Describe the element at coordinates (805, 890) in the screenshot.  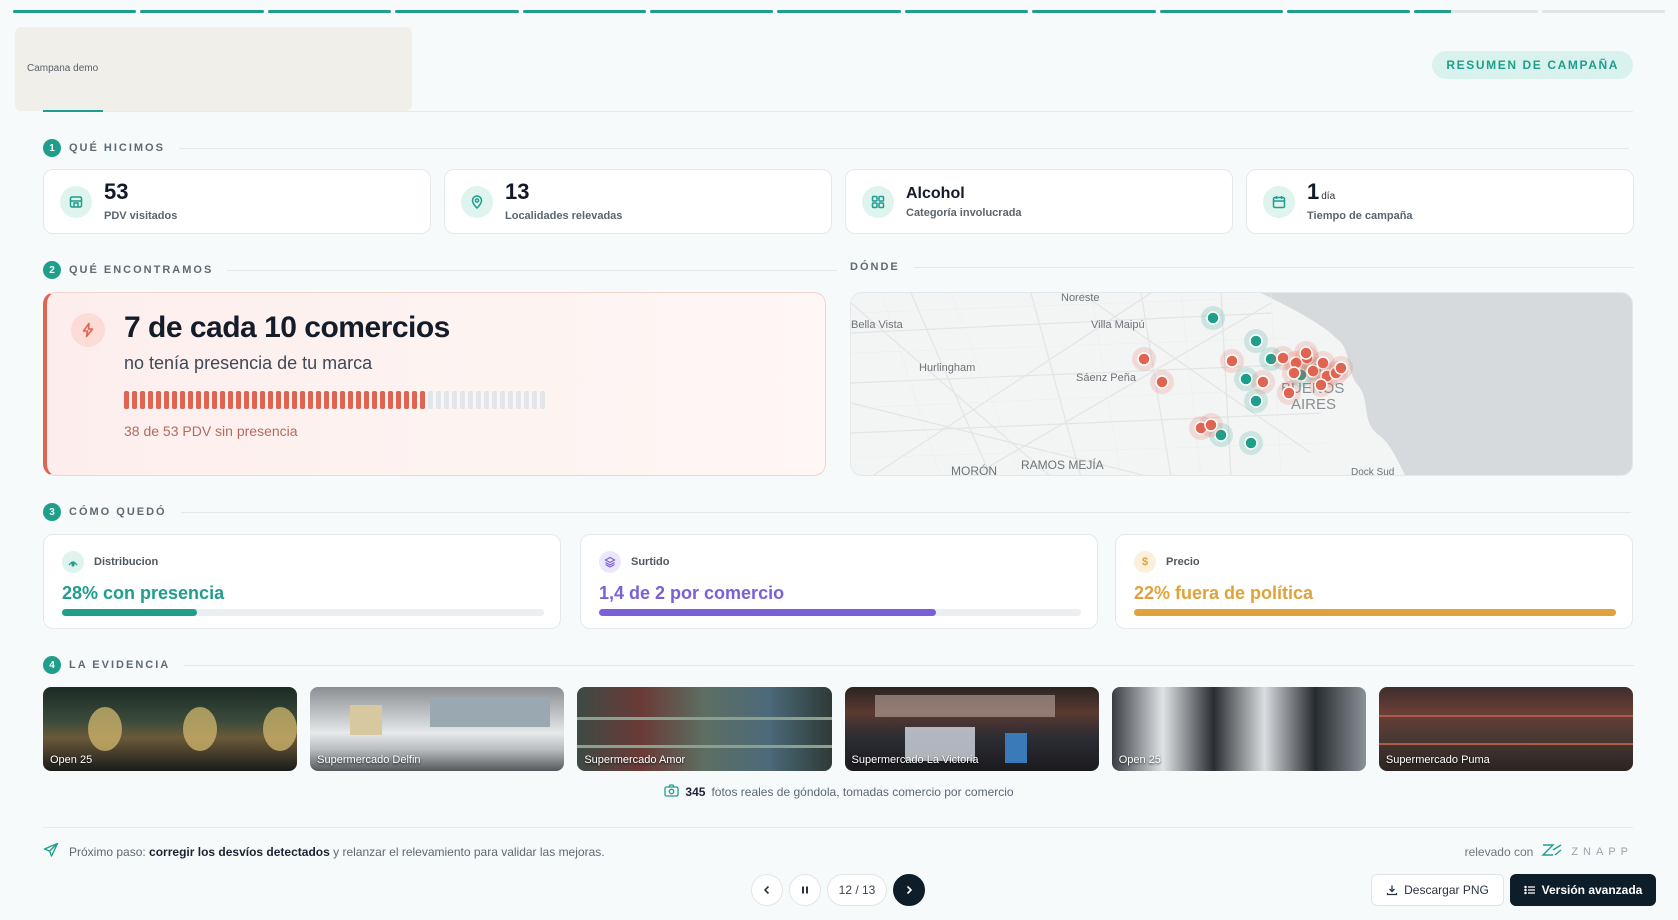
I see `pause-button` at that location.